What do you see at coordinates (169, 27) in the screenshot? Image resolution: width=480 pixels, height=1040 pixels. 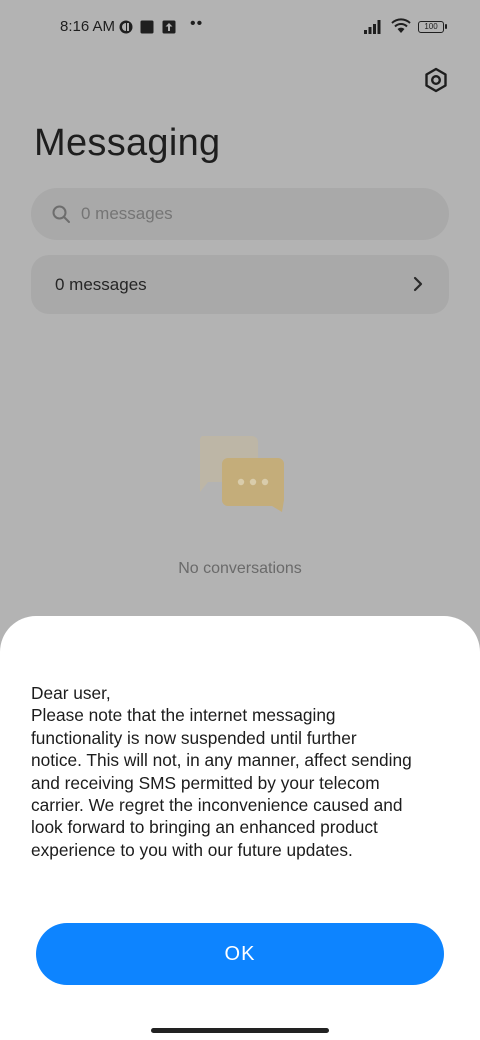 I see `upload-icon` at bounding box center [169, 27].